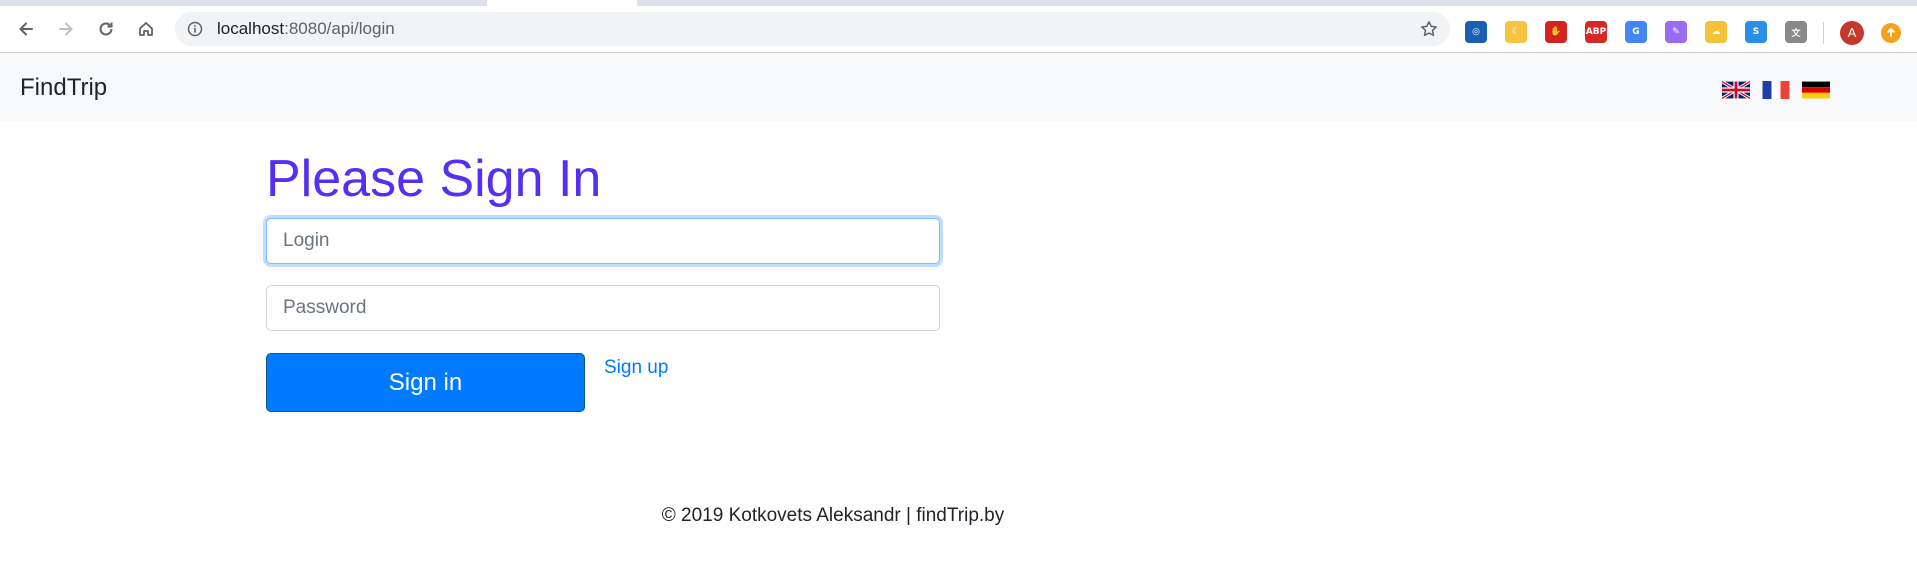 The width and height of the screenshot is (1917, 564). What do you see at coordinates (1716, 32) in the screenshot?
I see `cloud-download-icon: ☁` at bounding box center [1716, 32].